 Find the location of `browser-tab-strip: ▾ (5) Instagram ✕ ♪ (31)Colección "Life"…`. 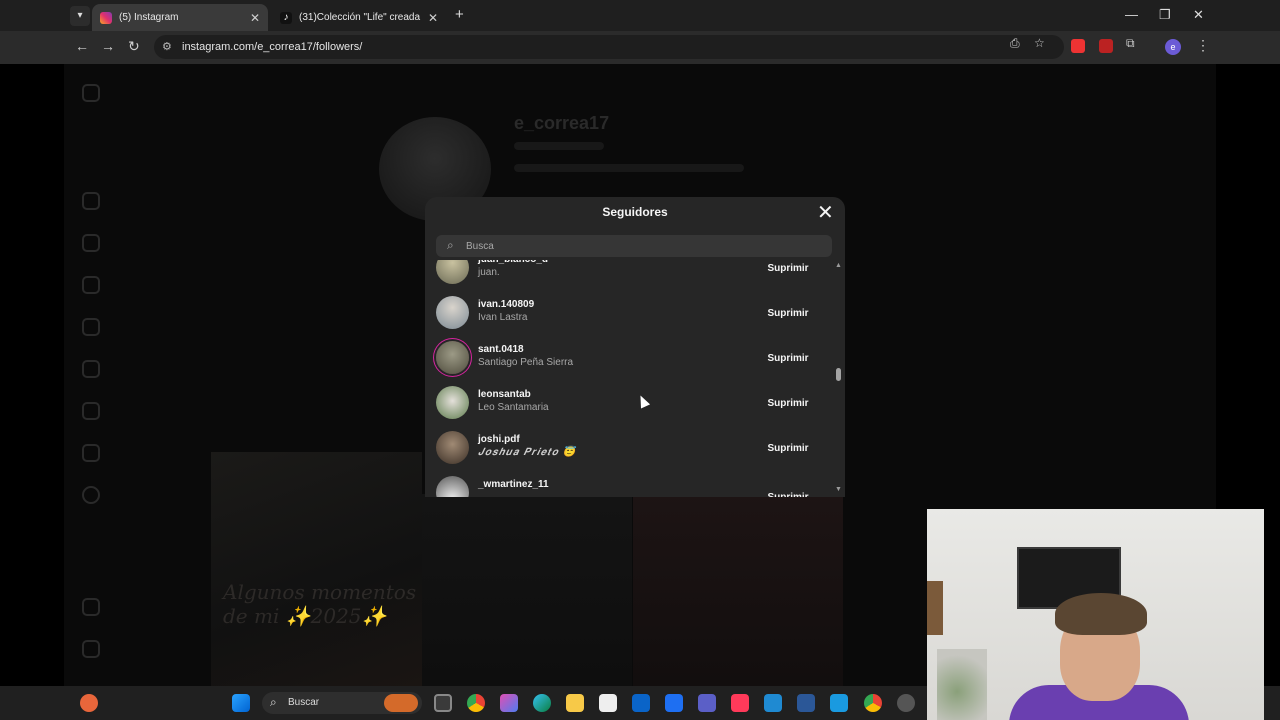

browser-tab-strip: ▾ (5) Instagram ✕ ♪ (31)Colección "Life"… is located at coordinates (640, 15).